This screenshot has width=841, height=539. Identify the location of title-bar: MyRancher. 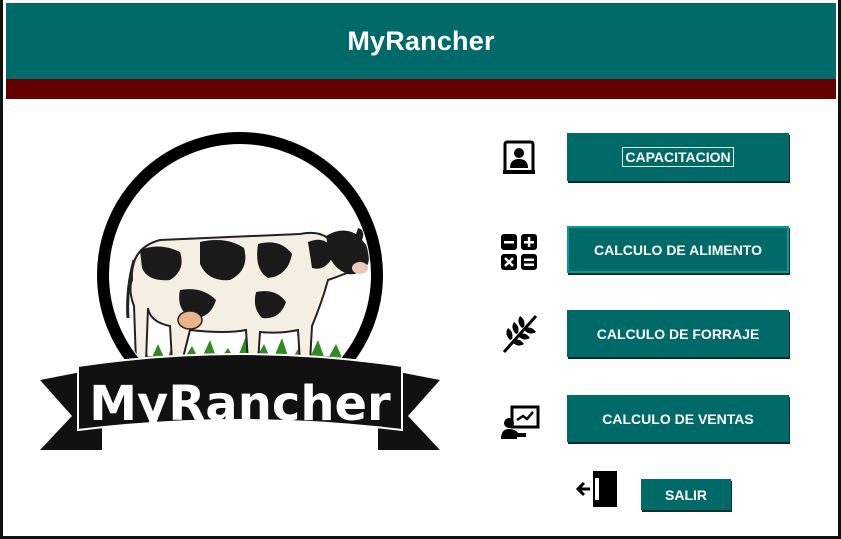
(421, 41).